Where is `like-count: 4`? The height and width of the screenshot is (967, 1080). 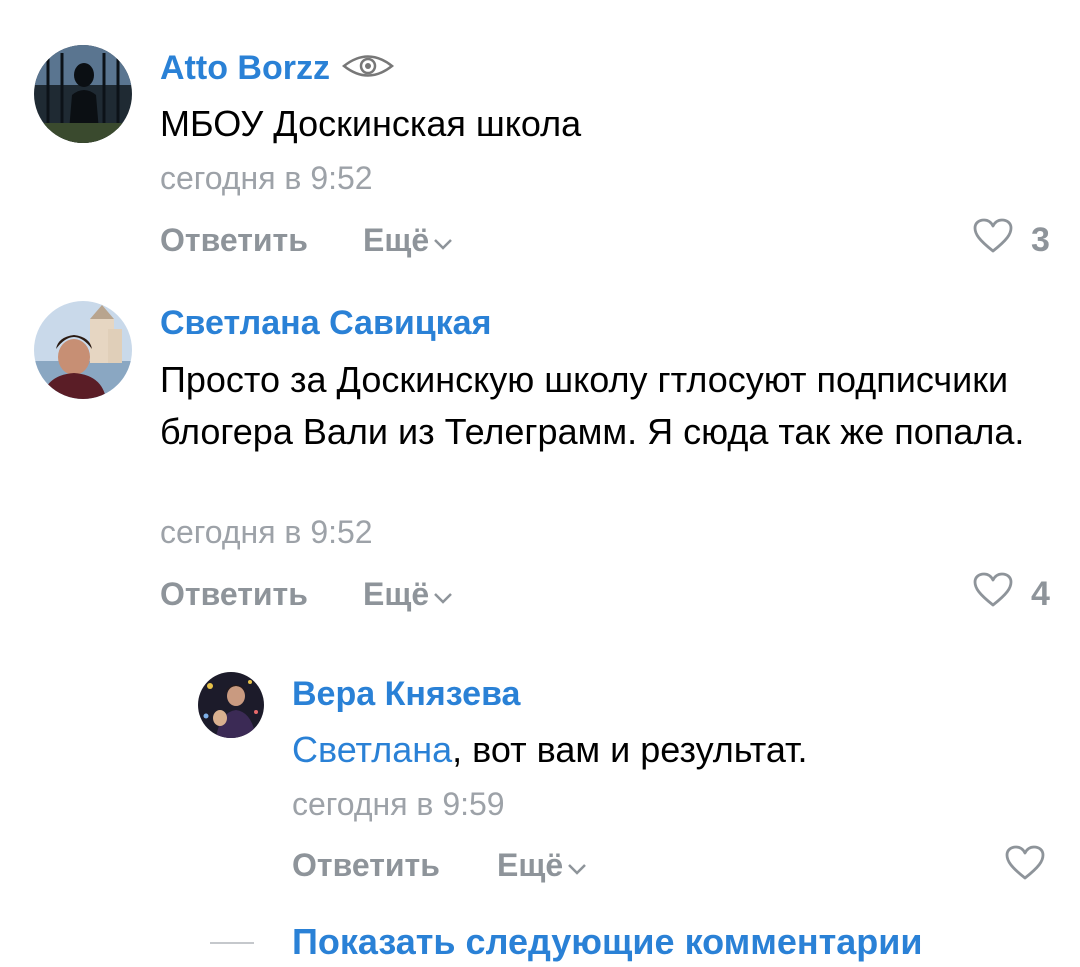 like-count: 4 is located at coordinates (1040, 594).